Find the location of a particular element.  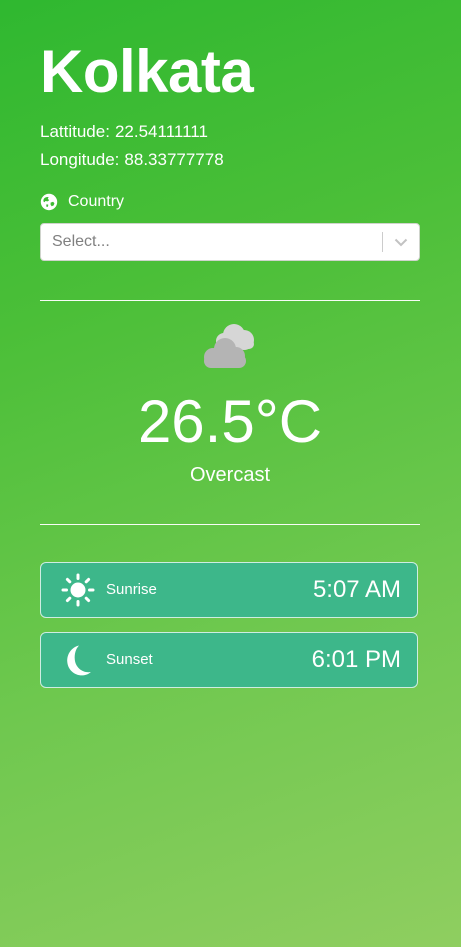

sunset-time: 6:01 PM is located at coordinates (356, 659).